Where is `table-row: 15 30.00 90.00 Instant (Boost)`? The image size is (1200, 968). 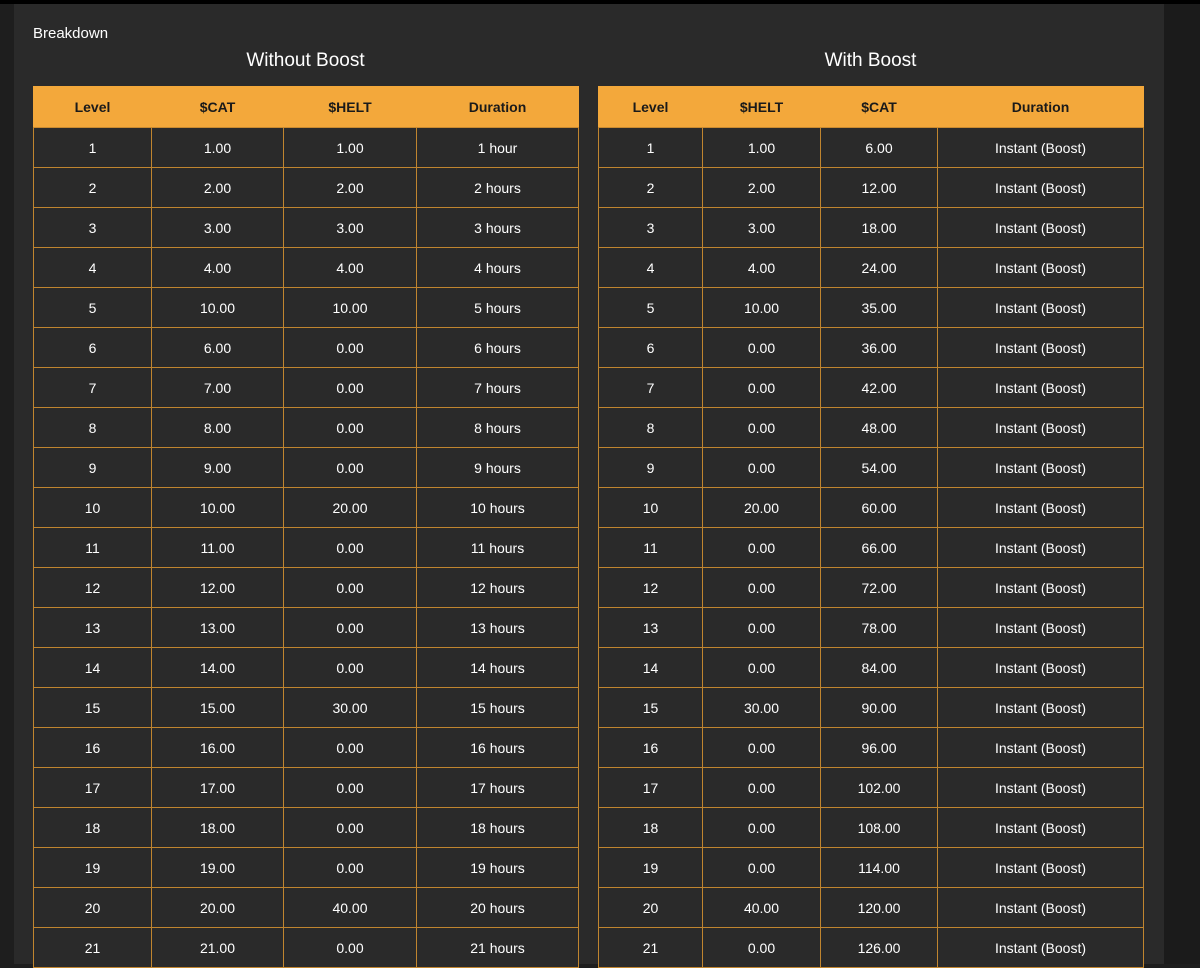 table-row: 15 30.00 90.00 Instant (Boost) is located at coordinates (871, 707).